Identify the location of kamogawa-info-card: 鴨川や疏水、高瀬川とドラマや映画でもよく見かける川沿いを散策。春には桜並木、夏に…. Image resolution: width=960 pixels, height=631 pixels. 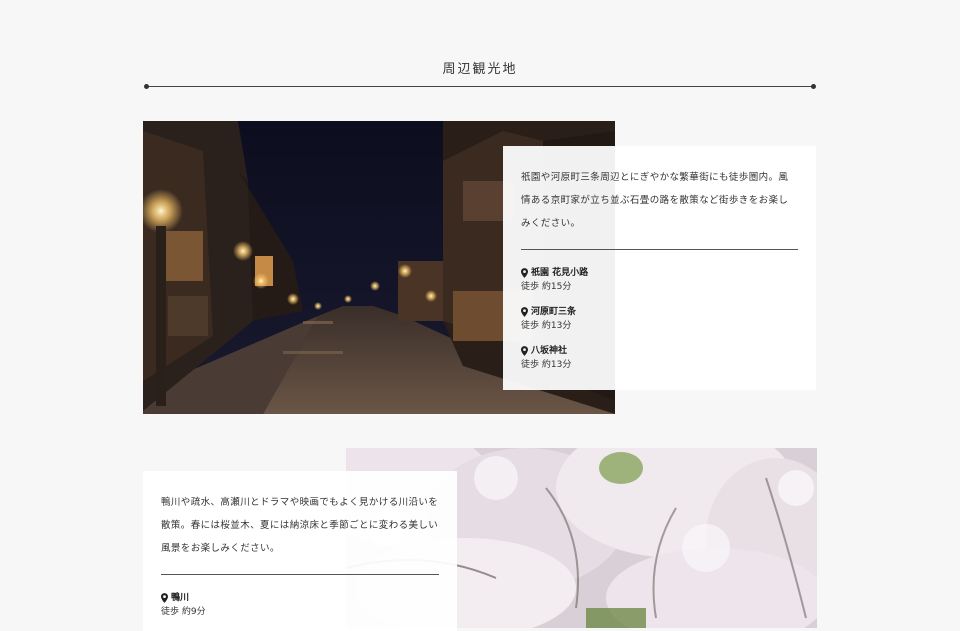
(300, 551).